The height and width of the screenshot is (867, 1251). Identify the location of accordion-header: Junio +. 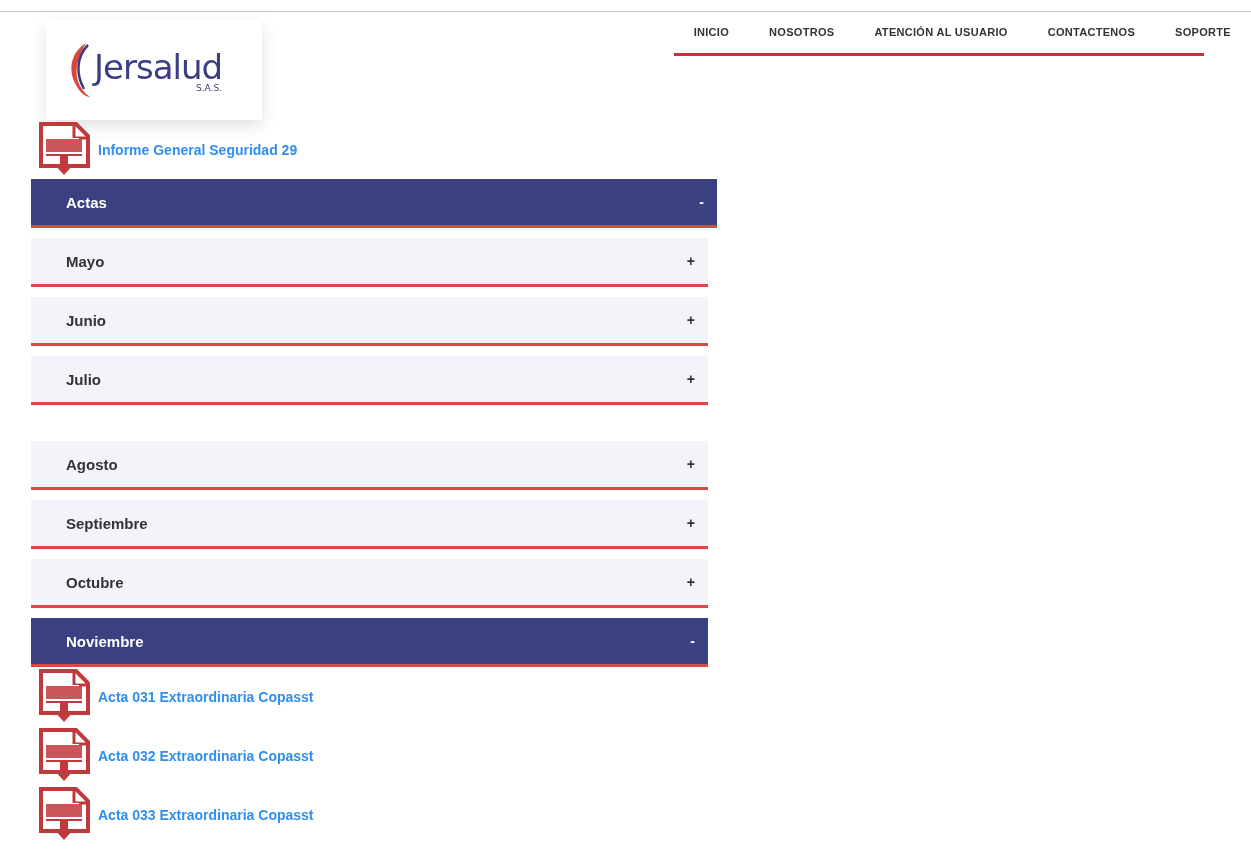
(369, 321).